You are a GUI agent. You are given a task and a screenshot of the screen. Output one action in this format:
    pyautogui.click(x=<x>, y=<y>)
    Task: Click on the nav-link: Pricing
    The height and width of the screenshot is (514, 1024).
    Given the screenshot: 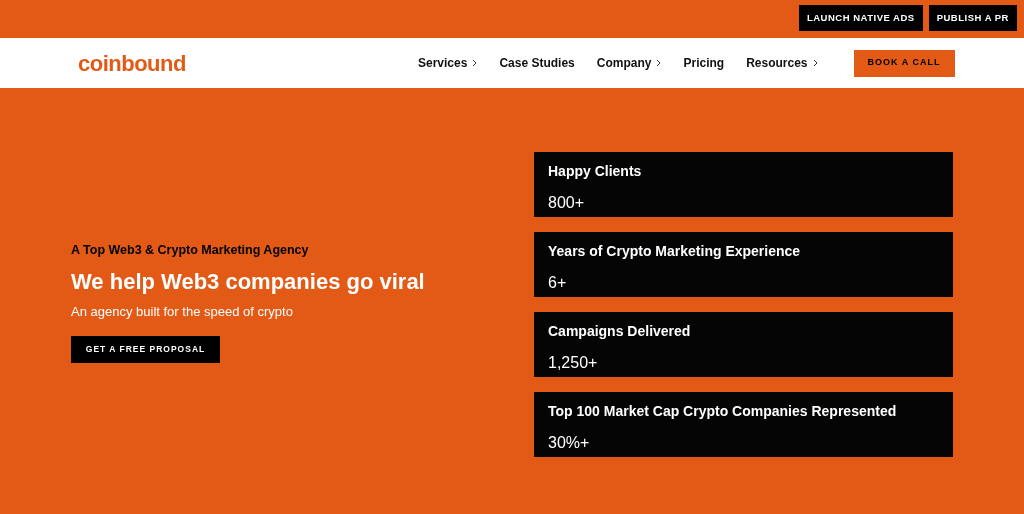 What is the action you would take?
    pyautogui.click(x=704, y=63)
    